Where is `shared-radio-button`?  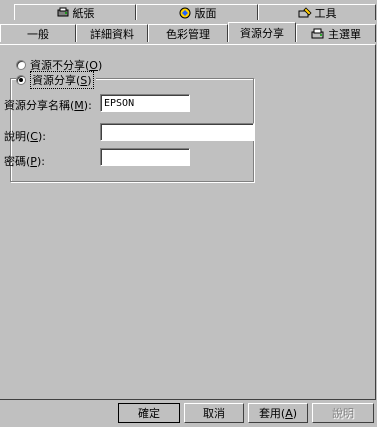
shared-radio-button is located at coordinates (21, 80).